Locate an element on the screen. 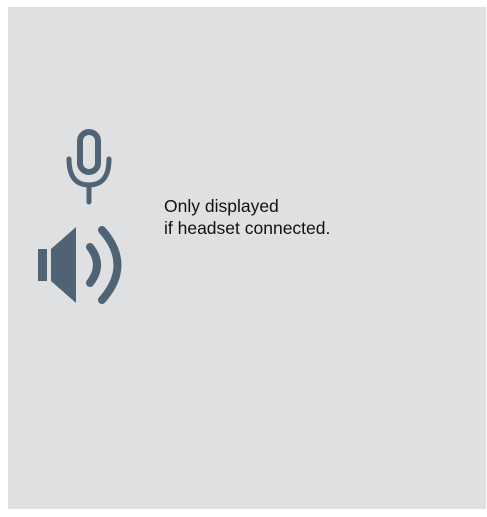 Image resolution: width=487 pixels, height=517 pixels. headset-note: Only displayed if headset connected. is located at coordinates (247, 217).